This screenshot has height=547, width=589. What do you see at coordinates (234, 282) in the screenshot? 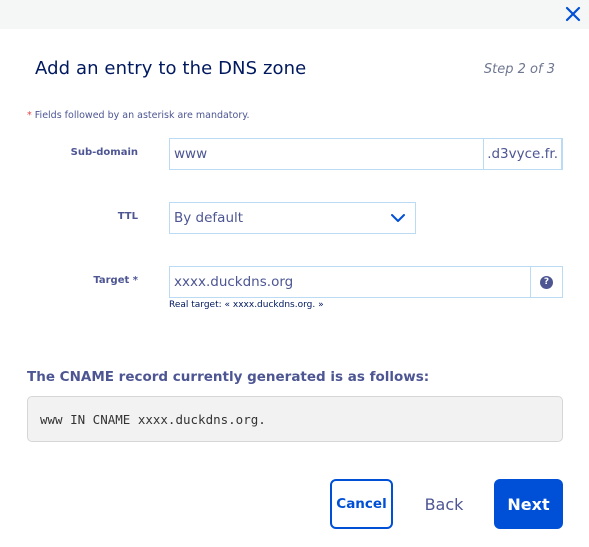
I see `target-value: xxxx.duckdns.org` at bounding box center [234, 282].